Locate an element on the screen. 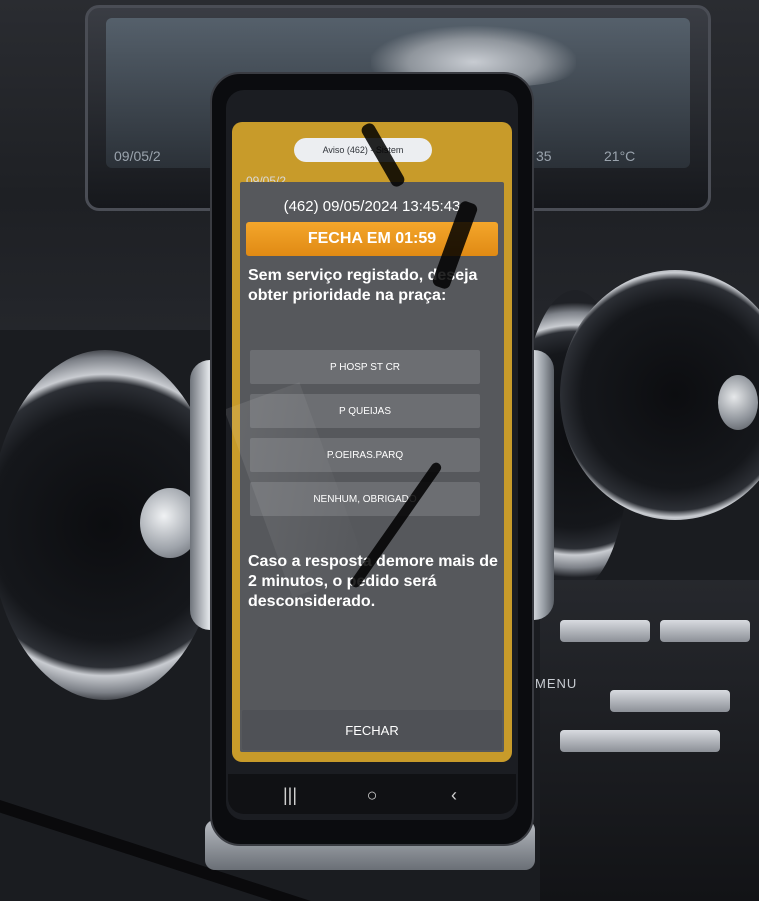  menu-label: MENU is located at coordinates (556, 683).